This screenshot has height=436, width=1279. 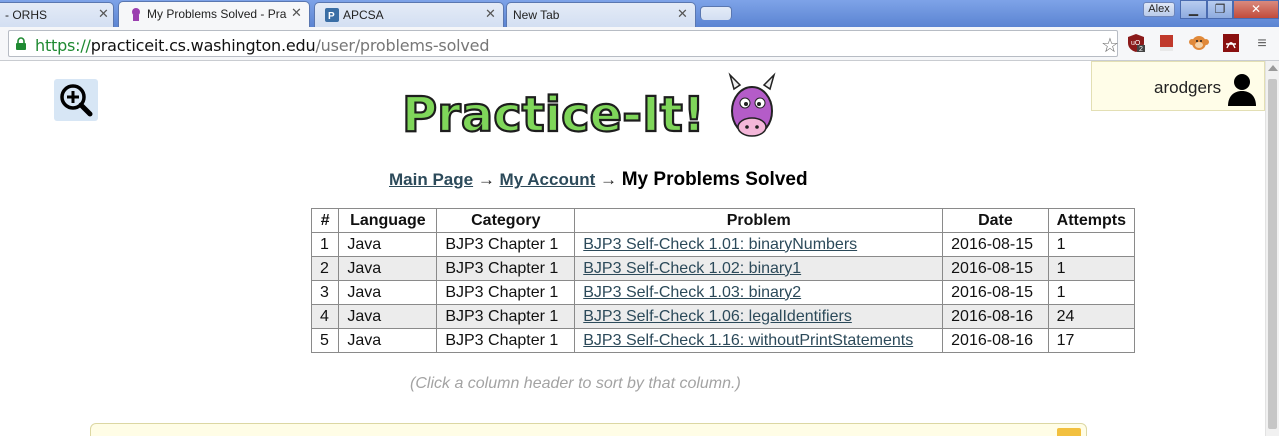 I want to click on close-window-button: ✕, so click(x=1256, y=9).